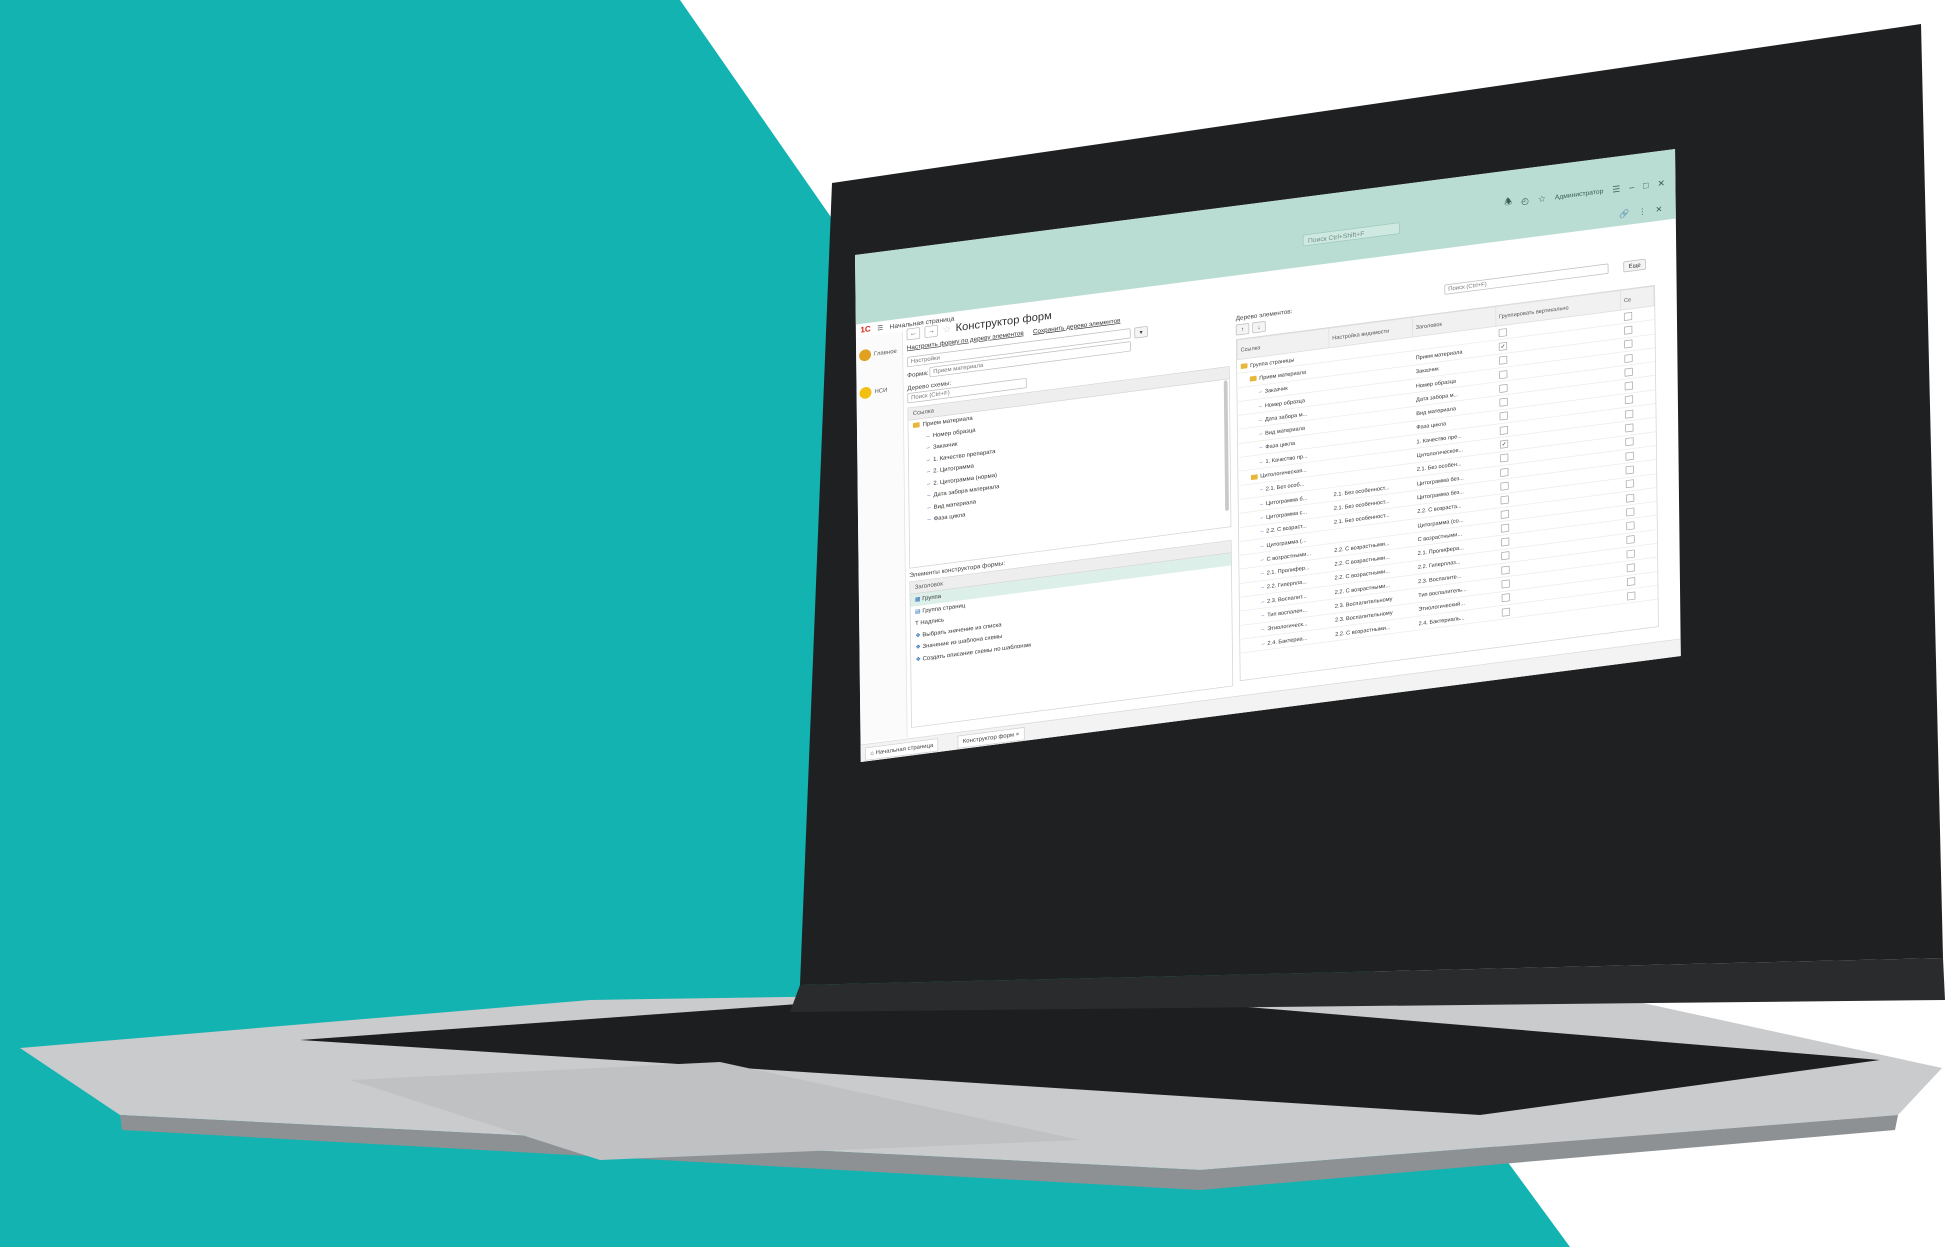  What do you see at coordinates (1525, 200) in the screenshot?
I see `history-icon: ◴` at bounding box center [1525, 200].